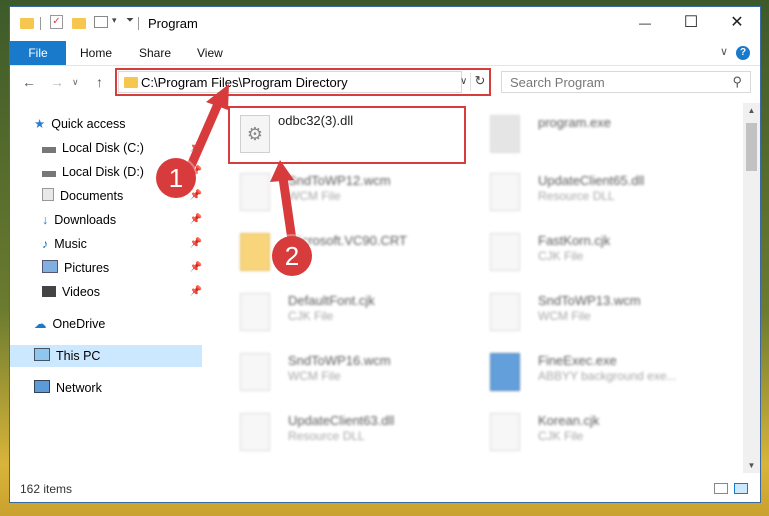 This screenshot has width=769, height=516. I want to click on list-item: SndToWP13.wcm WCM File, so click(600, 313).